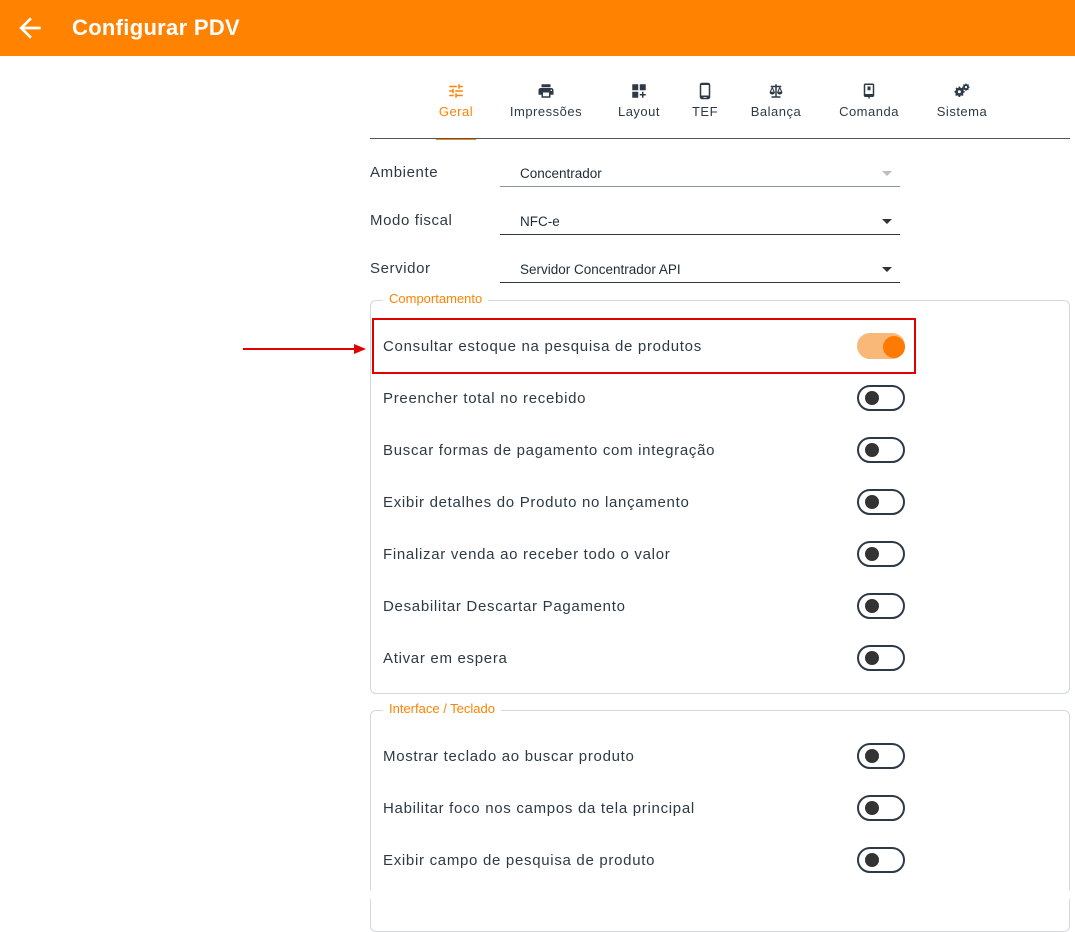  I want to click on modo-fiscal-select: NFC-e, so click(700, 222).